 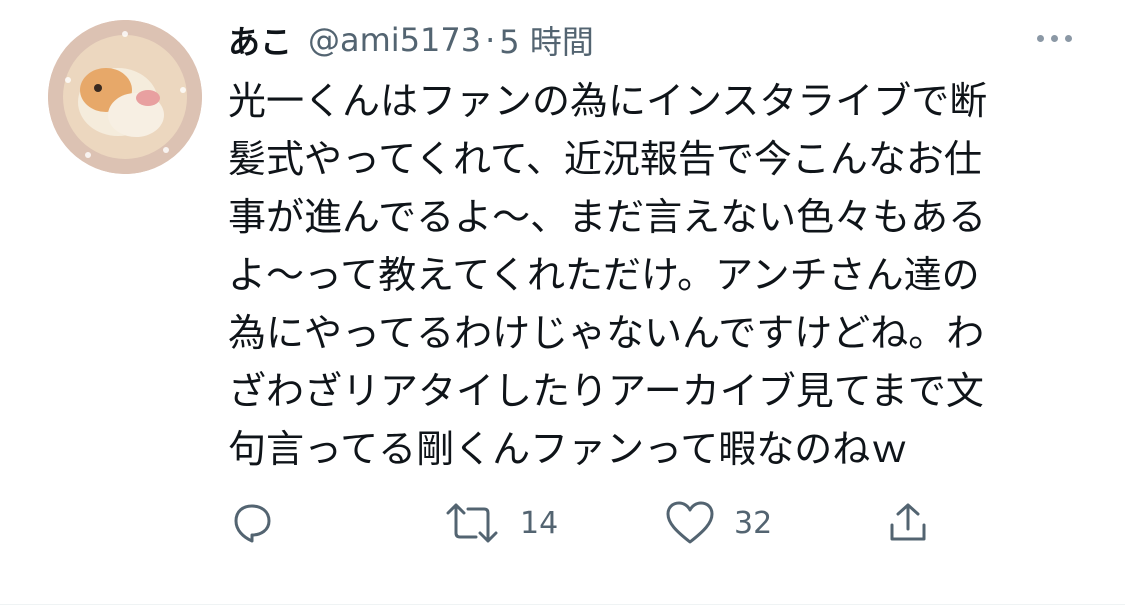 What do you see at coordinates (690, 522) in the screenshot?
I see `heart-icon` at bounding box center [690, 522].